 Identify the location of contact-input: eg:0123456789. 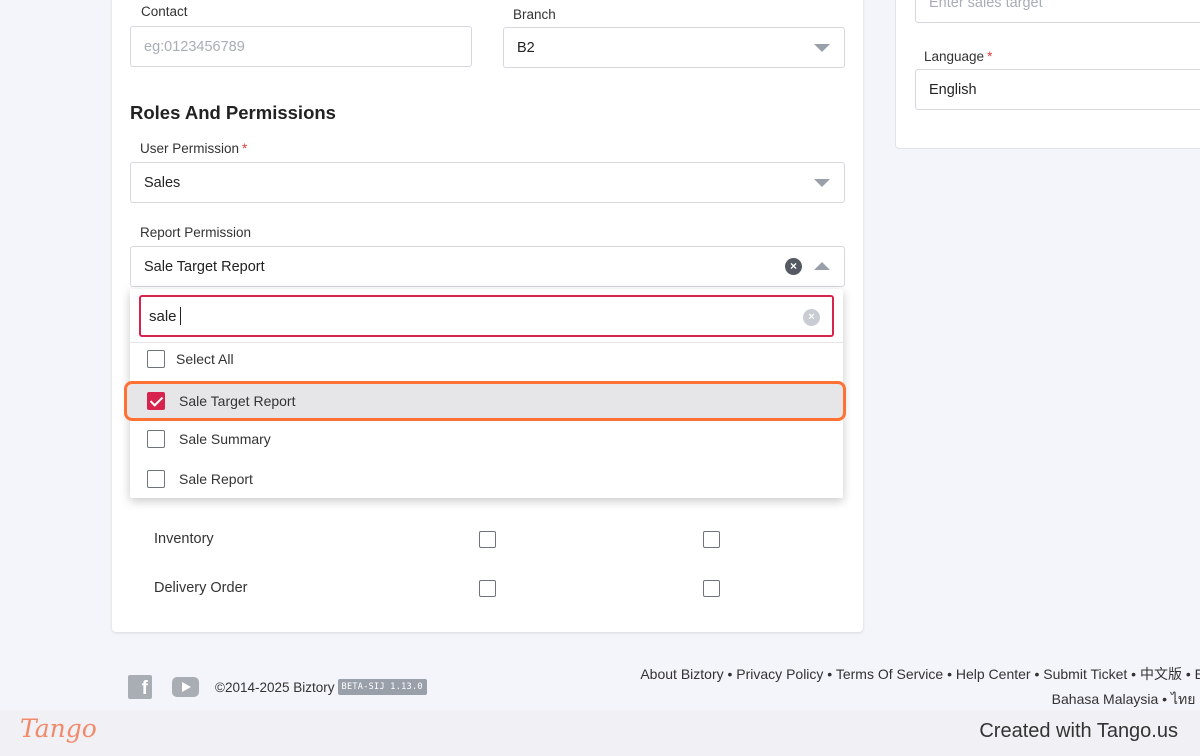
(301, 46).